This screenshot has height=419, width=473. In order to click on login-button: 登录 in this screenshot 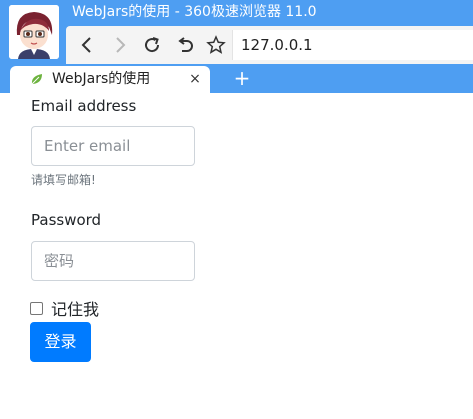, I will do `click(60, 342)`.